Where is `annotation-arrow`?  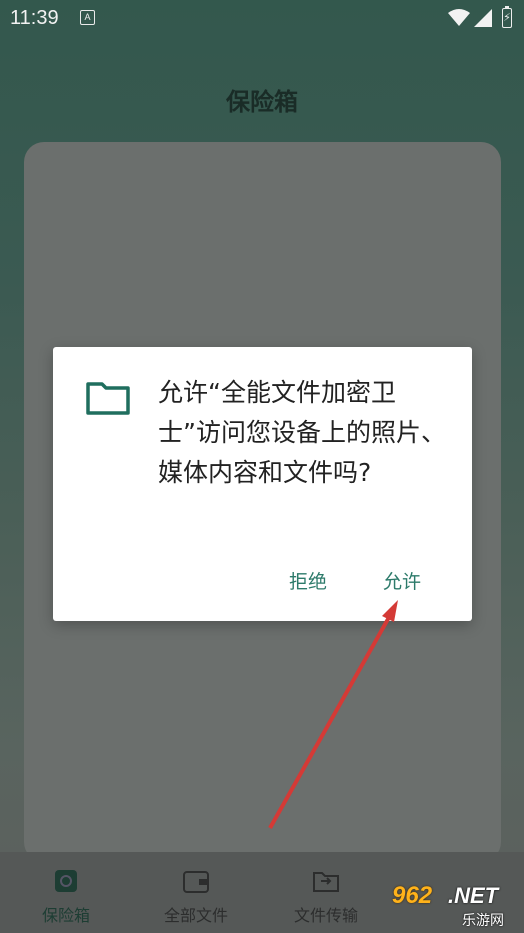 annotation-arrow is located at coordinates (333, 714).